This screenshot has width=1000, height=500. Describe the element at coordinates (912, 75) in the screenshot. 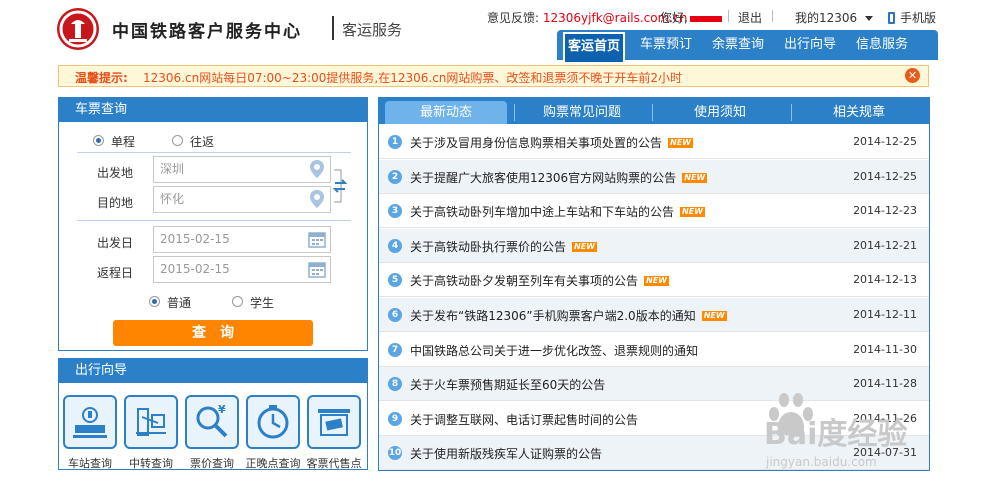

I see `close-icon: ✕` at that location.